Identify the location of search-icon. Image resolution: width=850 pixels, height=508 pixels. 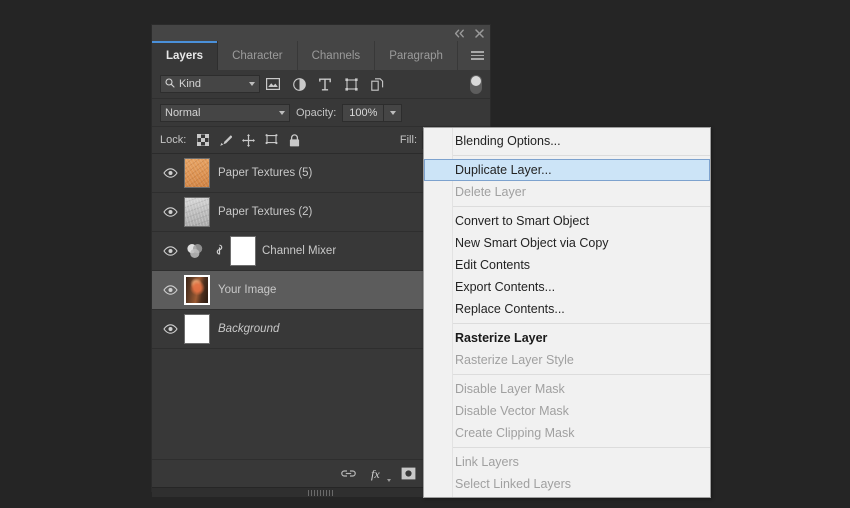
(170, 84).